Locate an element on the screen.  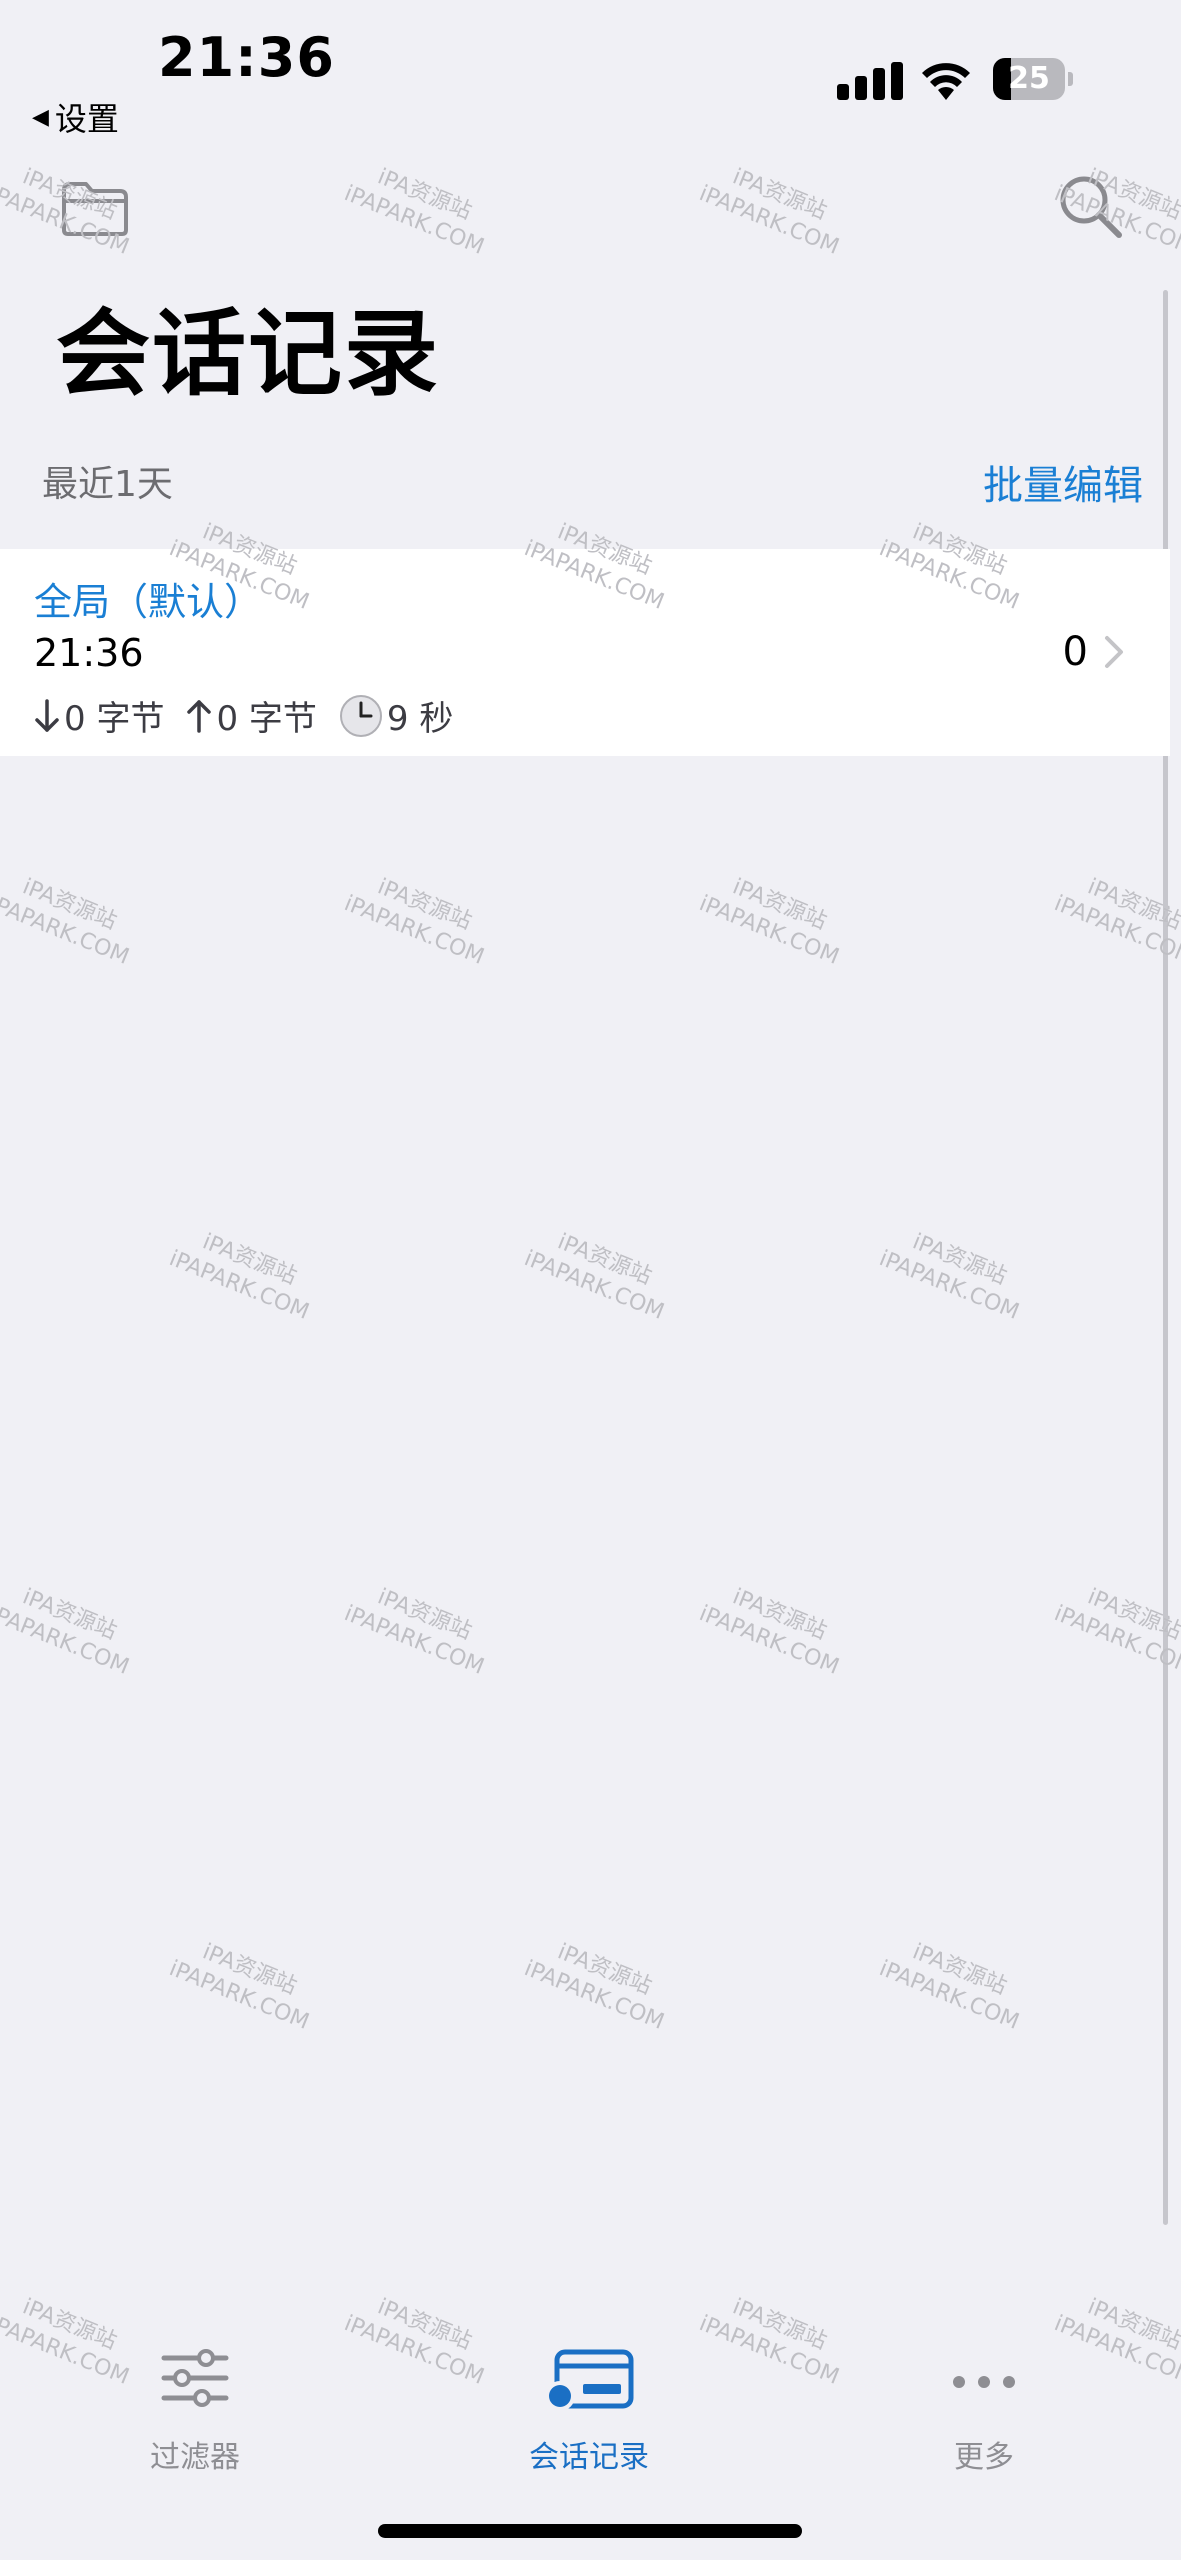
session-card-icon is located at coordinates (589, 2380).